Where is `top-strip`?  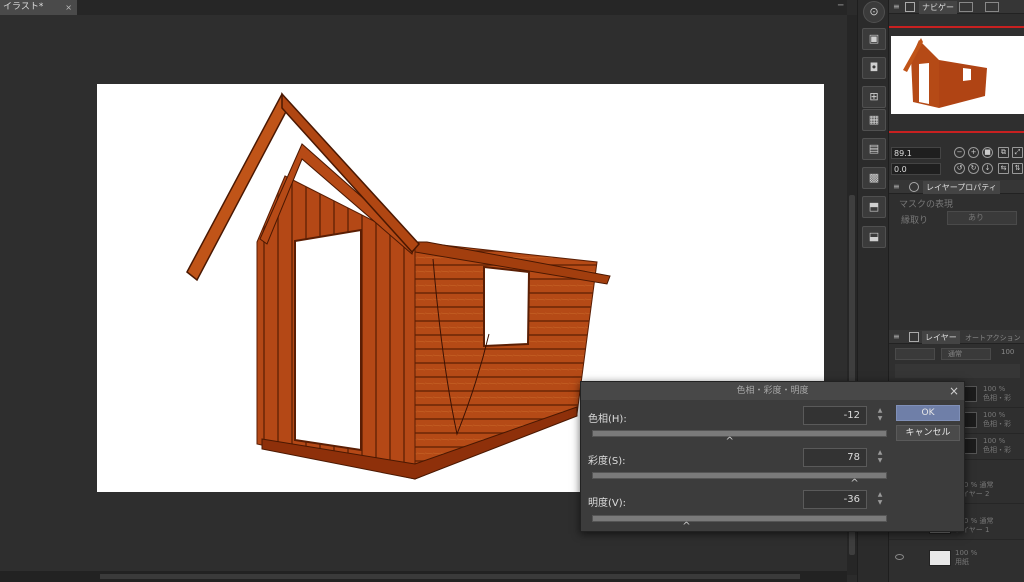
top-strip is located at coordinates (462, 7).